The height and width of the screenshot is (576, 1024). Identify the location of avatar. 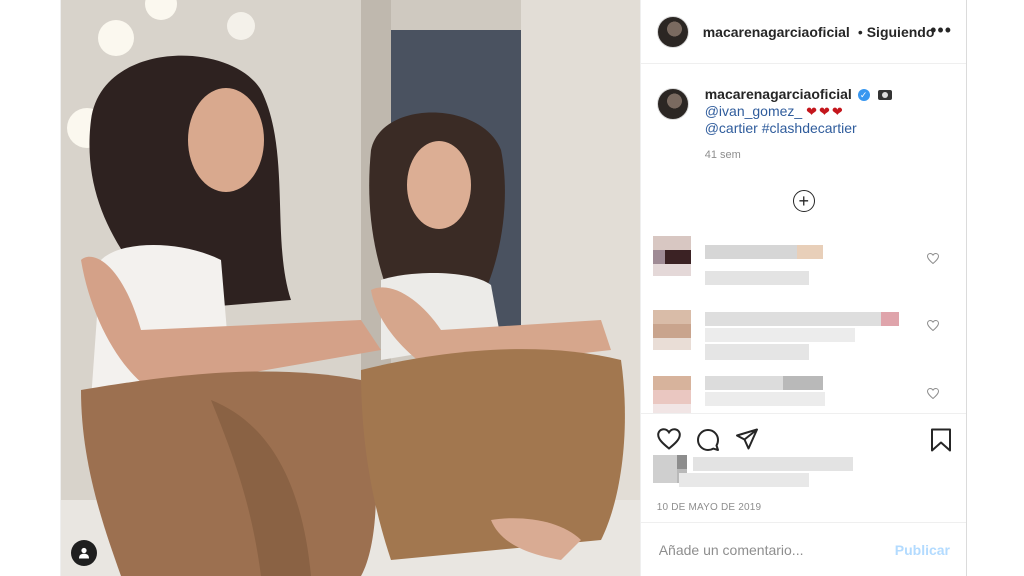
(672, 31).